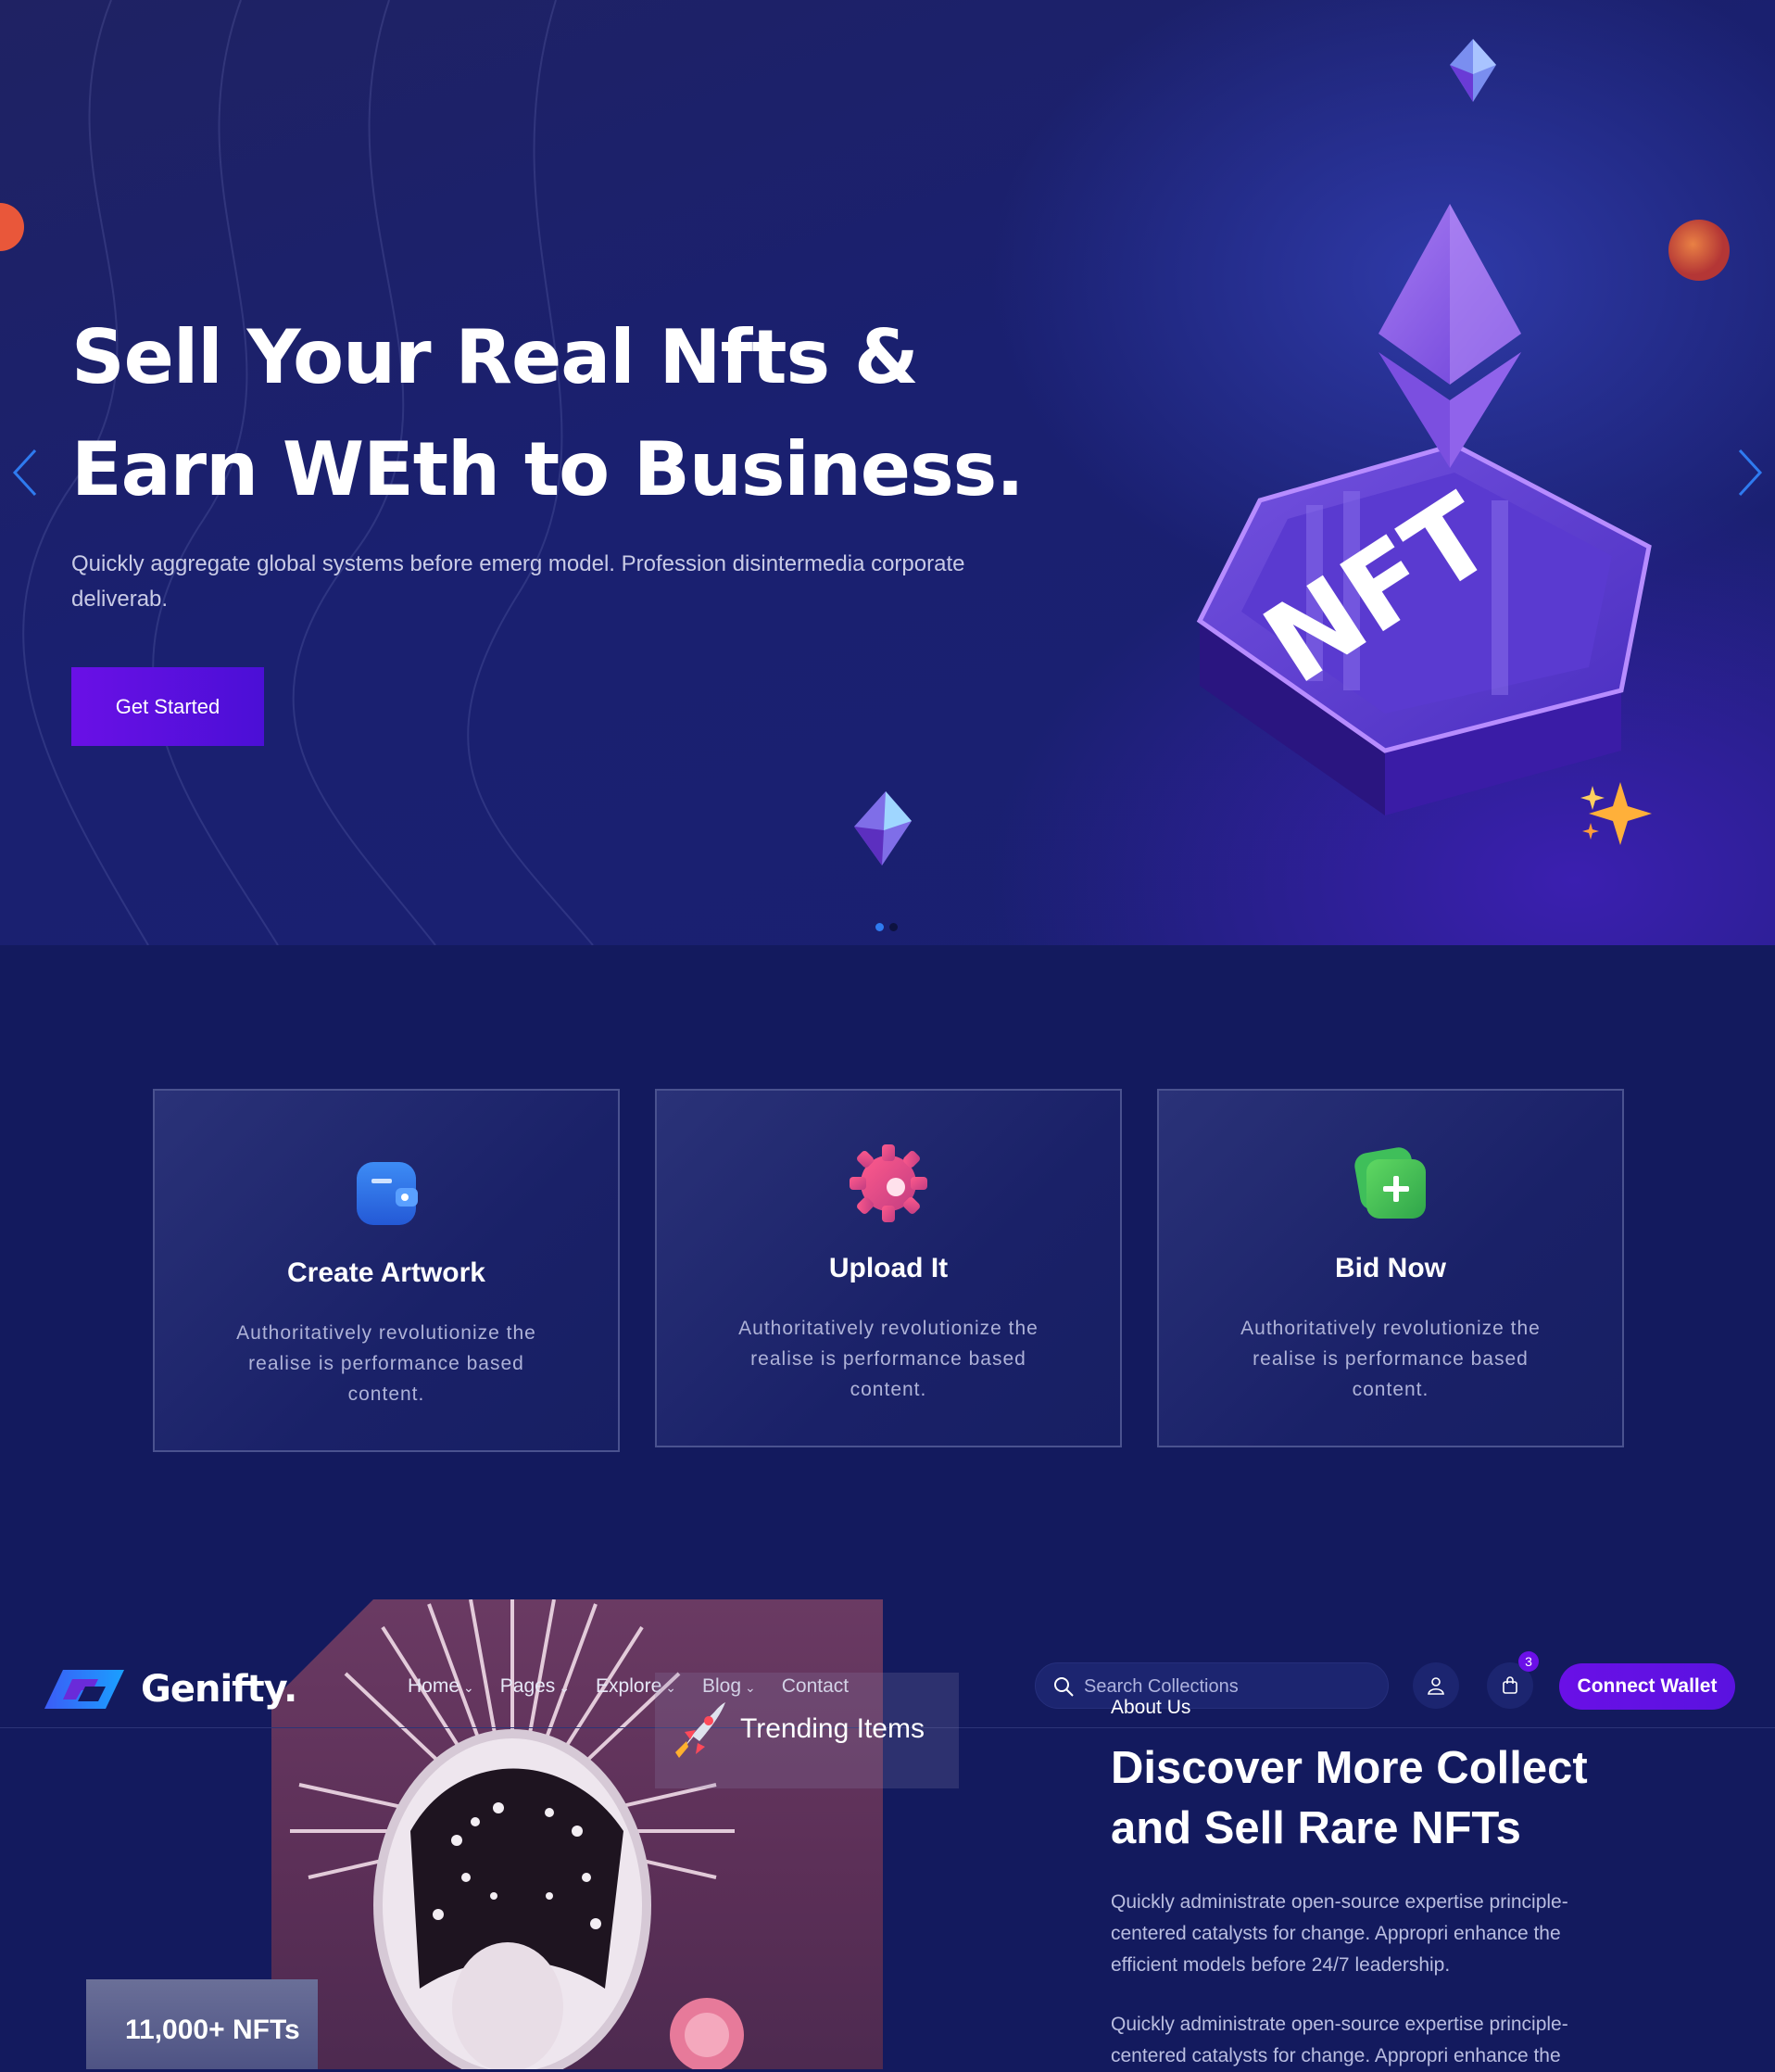 The height and width of the screenshot is (2072, 1775). I want to click on slider-prev-arrow-icon, so click(26, 472).